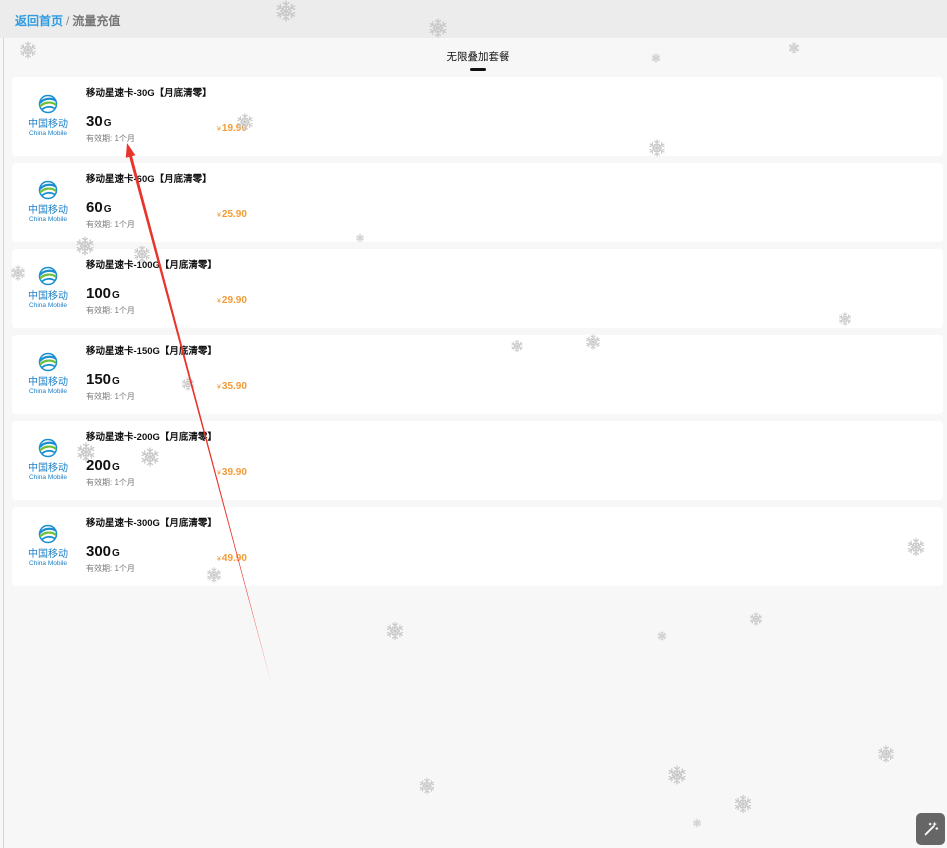 This screenshot has height=848, width=947. I want to click on price-value: 29.90, so click(234, 300).